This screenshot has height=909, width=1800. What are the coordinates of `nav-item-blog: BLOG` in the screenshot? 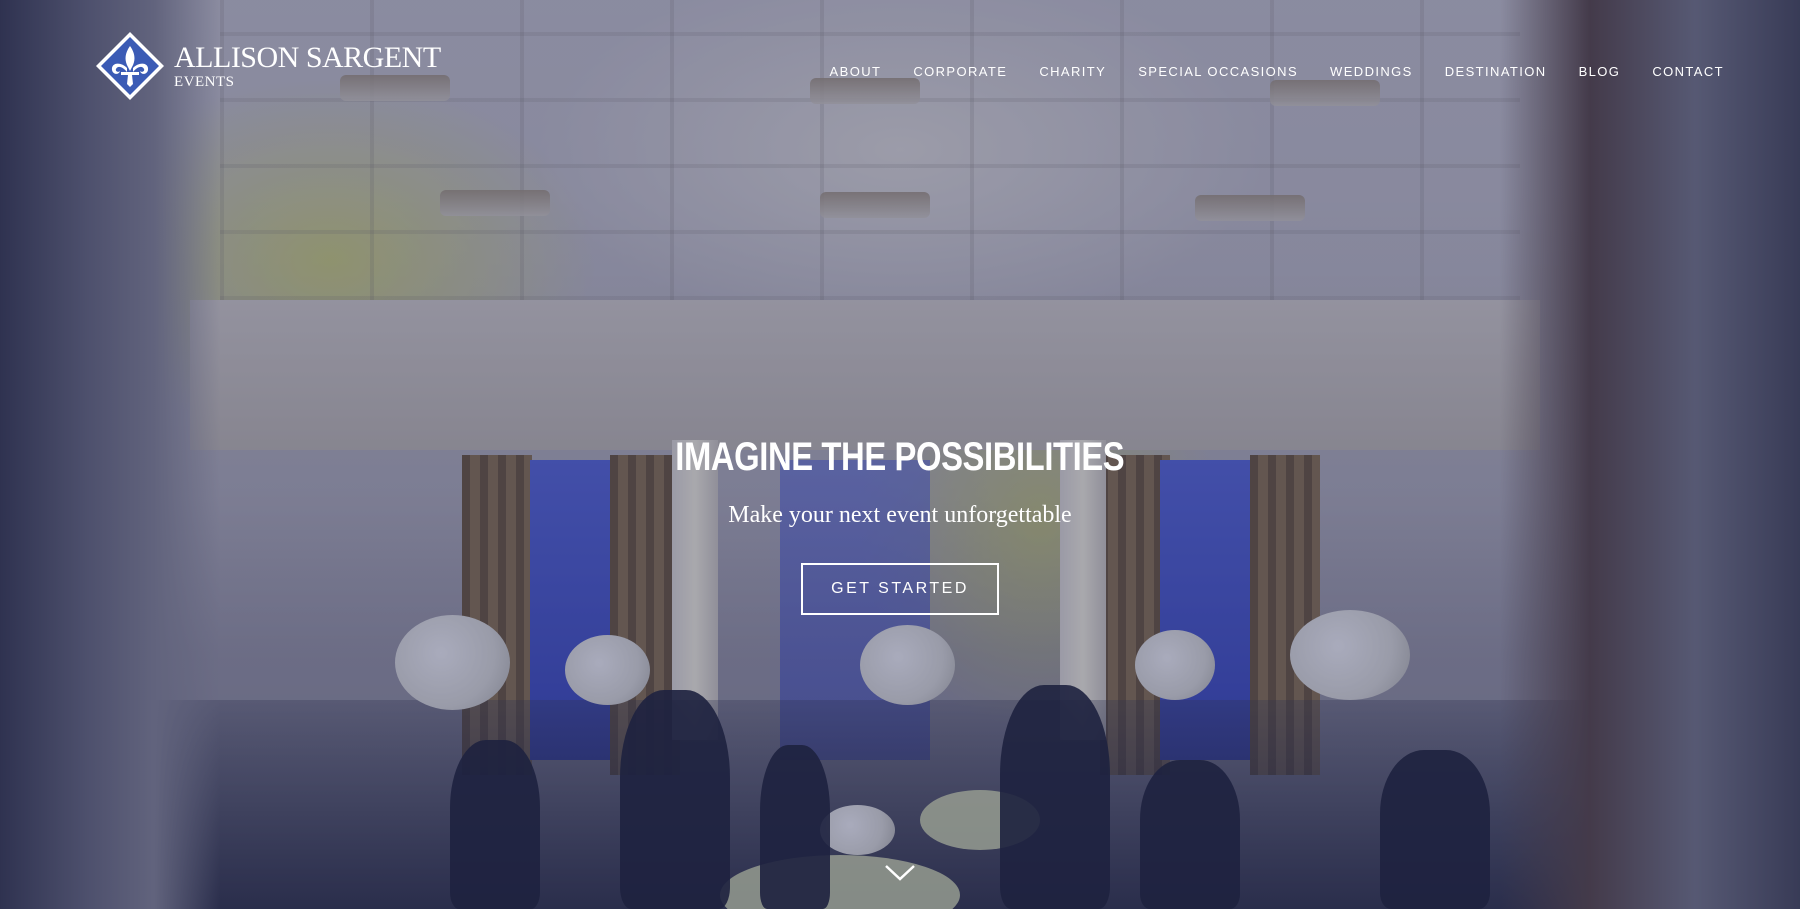 It's located at (1600, 71).